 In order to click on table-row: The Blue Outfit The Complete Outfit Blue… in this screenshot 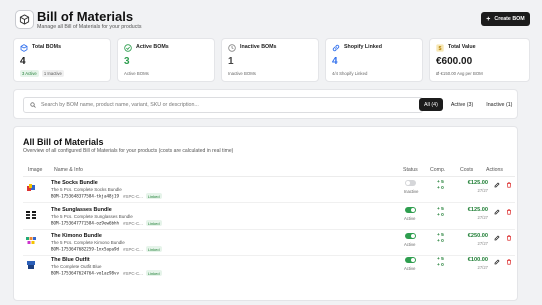, I will do `click(269, 269)`.